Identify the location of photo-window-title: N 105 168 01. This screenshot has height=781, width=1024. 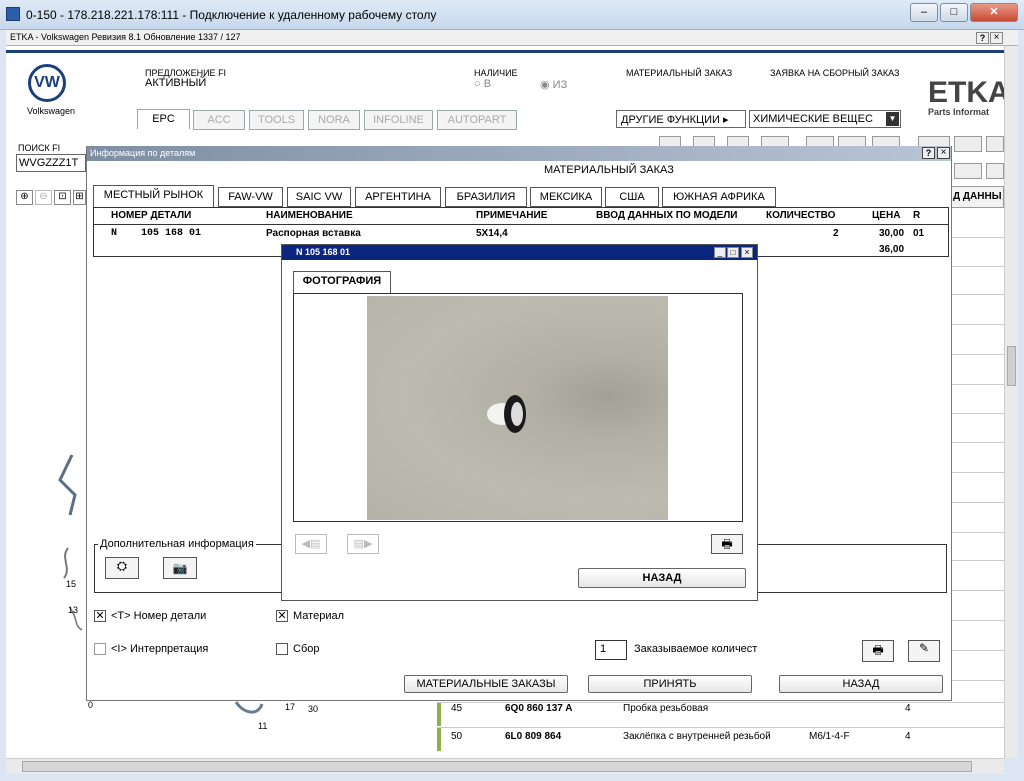
(323, 252).